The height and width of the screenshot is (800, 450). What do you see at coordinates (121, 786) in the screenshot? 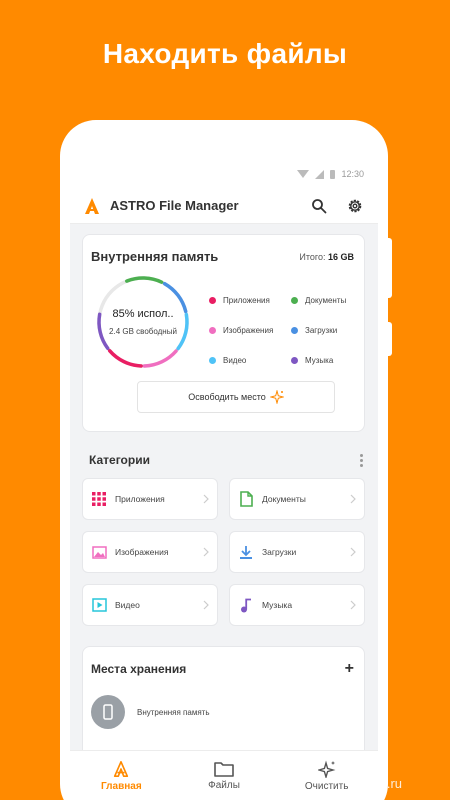
I see `nav-label: Главная` at bounding box center [121, 786].